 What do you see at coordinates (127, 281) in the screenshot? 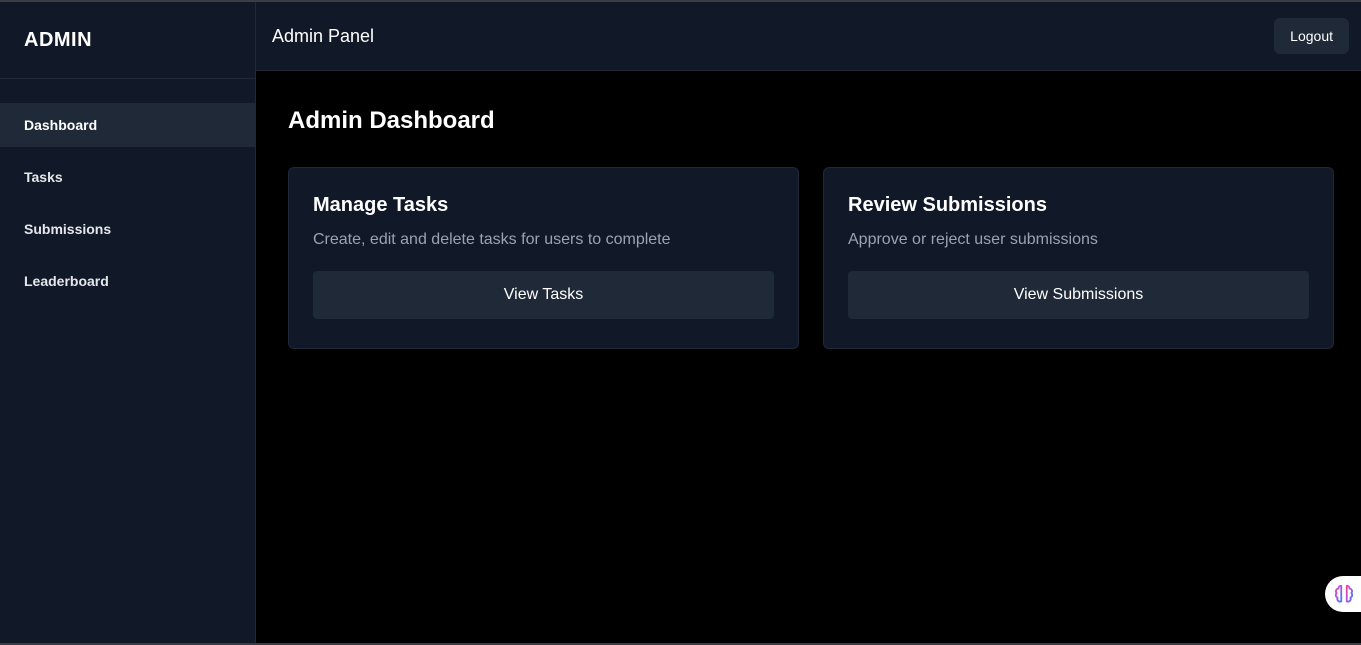
I see `sidebar-item-leaderboard: Leaderboard` at bounding box center [127, 281].